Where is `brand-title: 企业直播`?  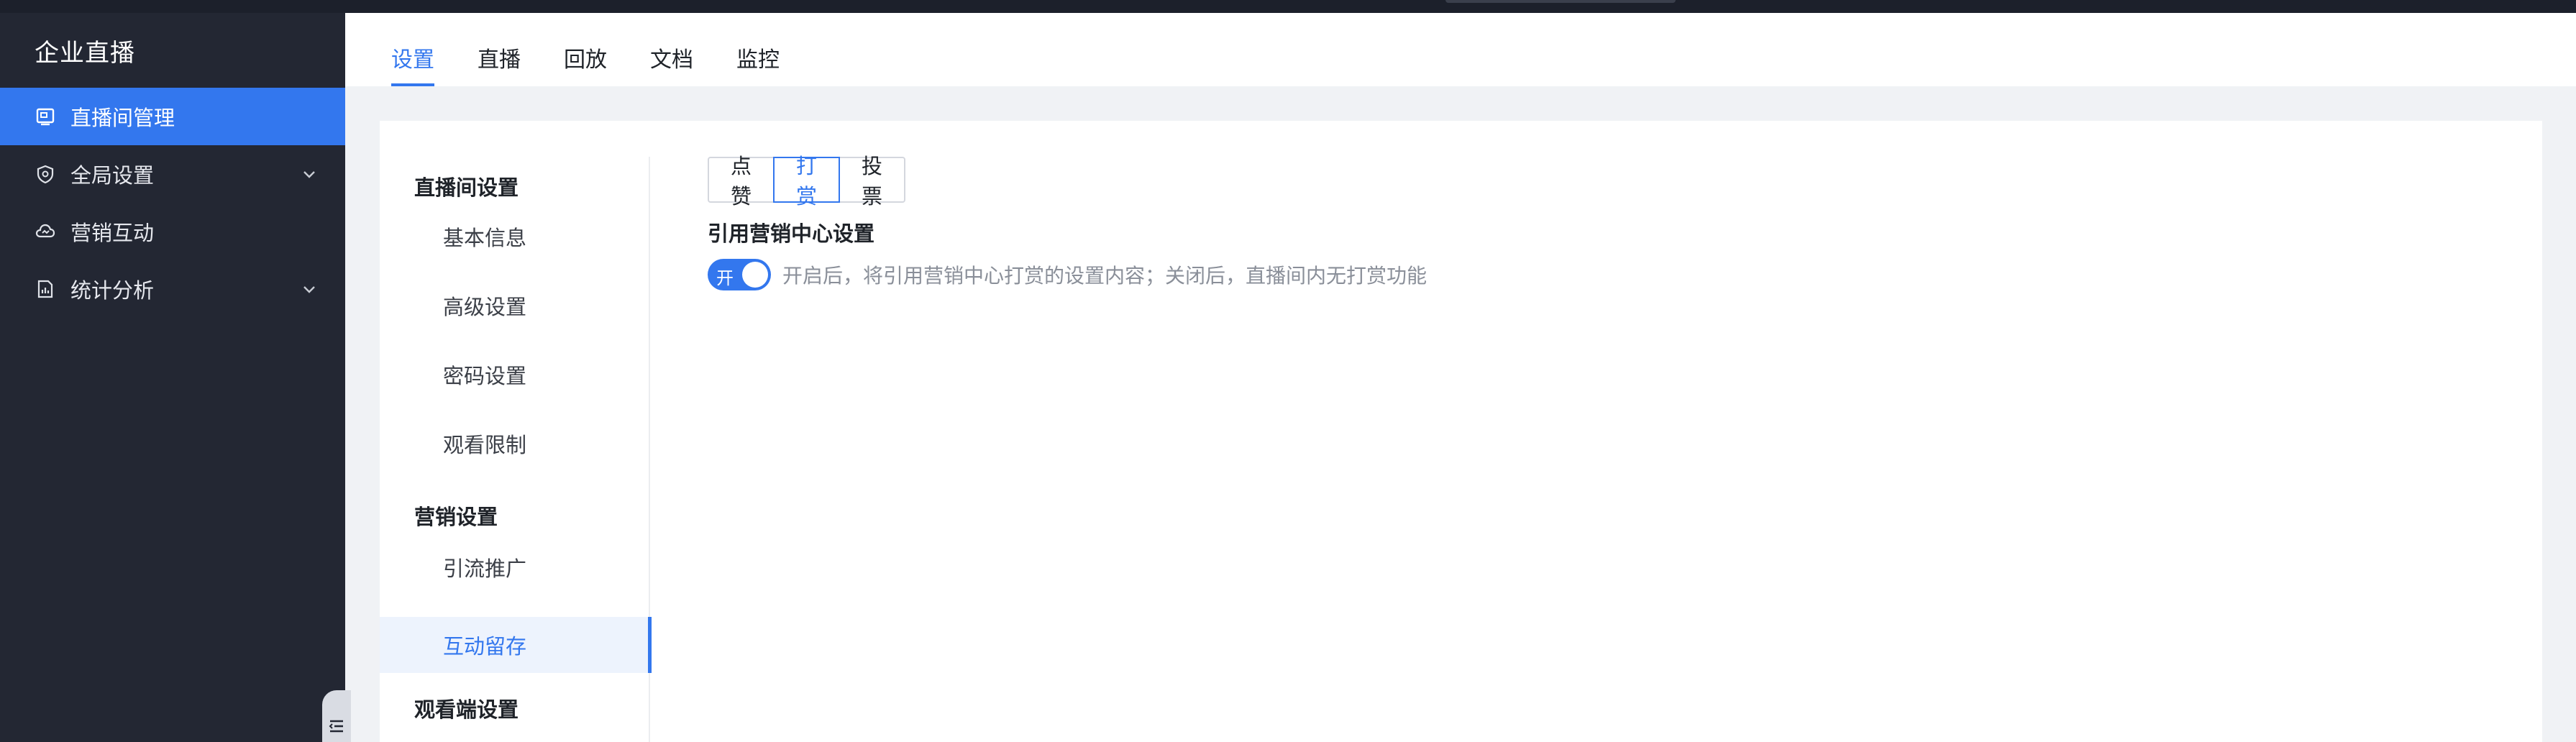
brand-title: 企业直播 is located at coordinates (85, 53).